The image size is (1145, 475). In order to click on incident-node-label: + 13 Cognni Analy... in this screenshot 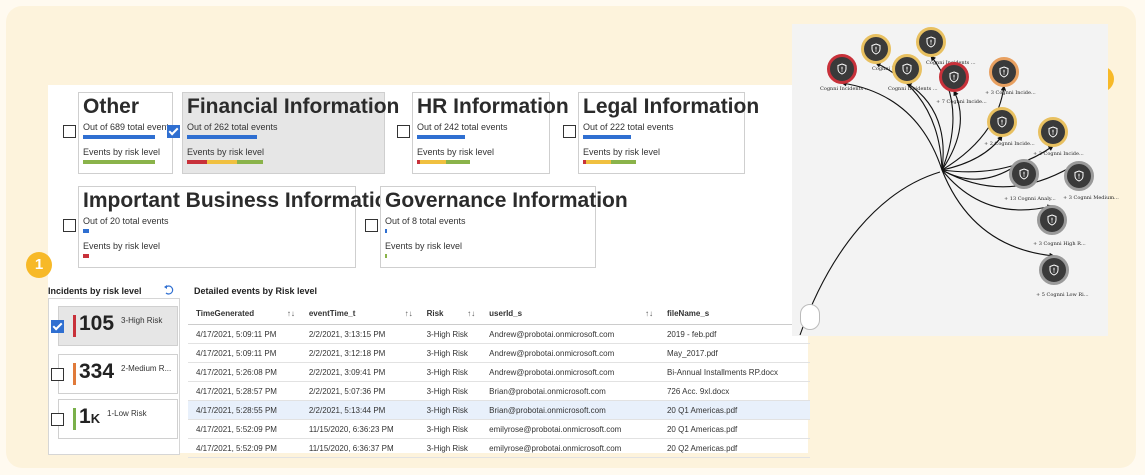, I will do `click(1030, 199)`.